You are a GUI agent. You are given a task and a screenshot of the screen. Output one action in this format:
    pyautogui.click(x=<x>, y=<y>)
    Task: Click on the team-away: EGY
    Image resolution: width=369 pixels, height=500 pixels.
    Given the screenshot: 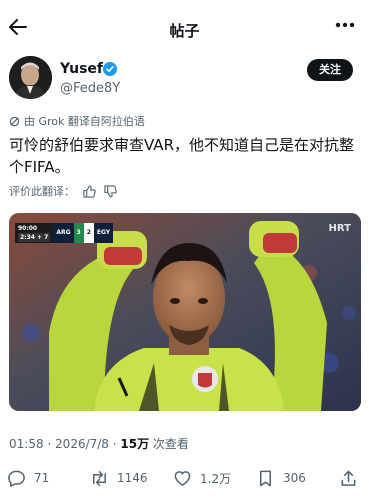 What is the action you would take?
    pyautogui.click(x=103, y=233)
    